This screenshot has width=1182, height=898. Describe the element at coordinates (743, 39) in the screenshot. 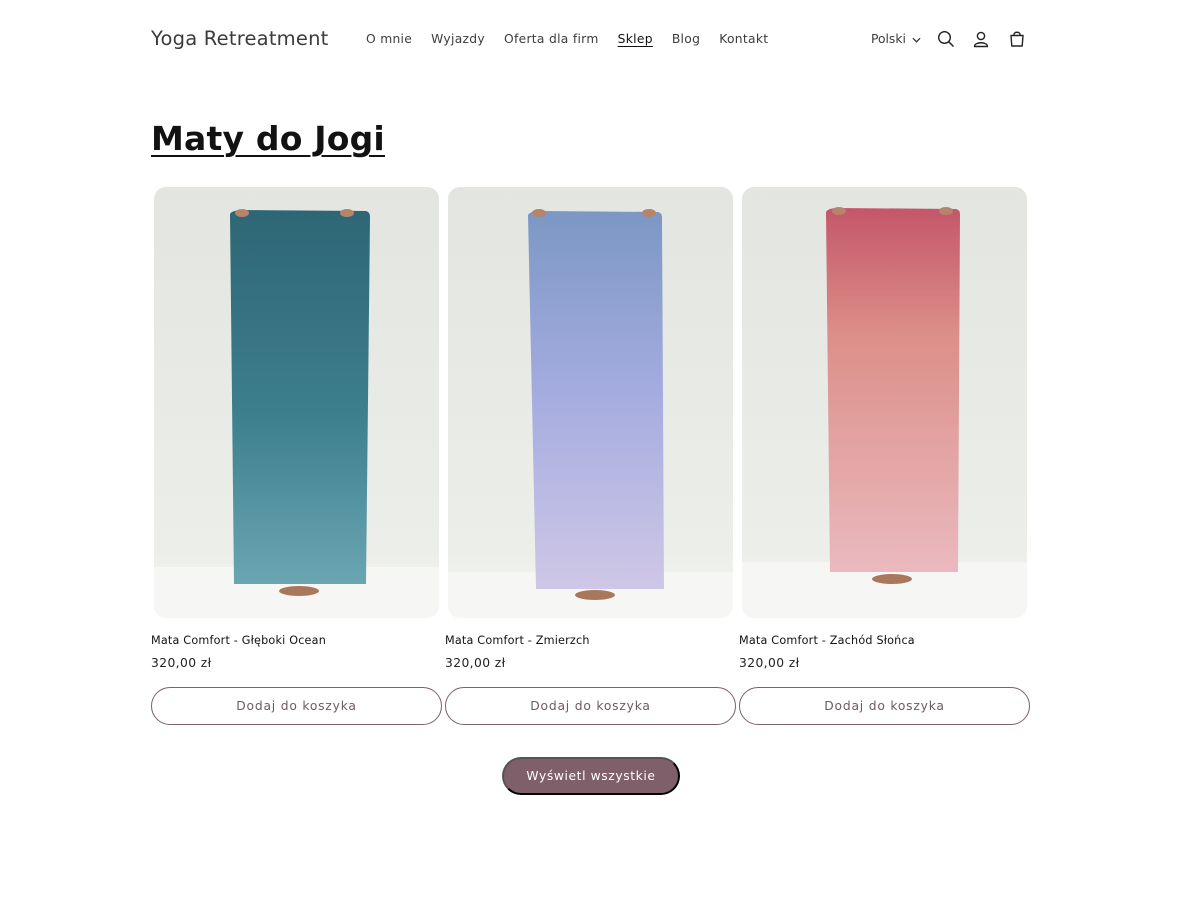

I see `nav-item-kontakt: Kontakt` at that location.